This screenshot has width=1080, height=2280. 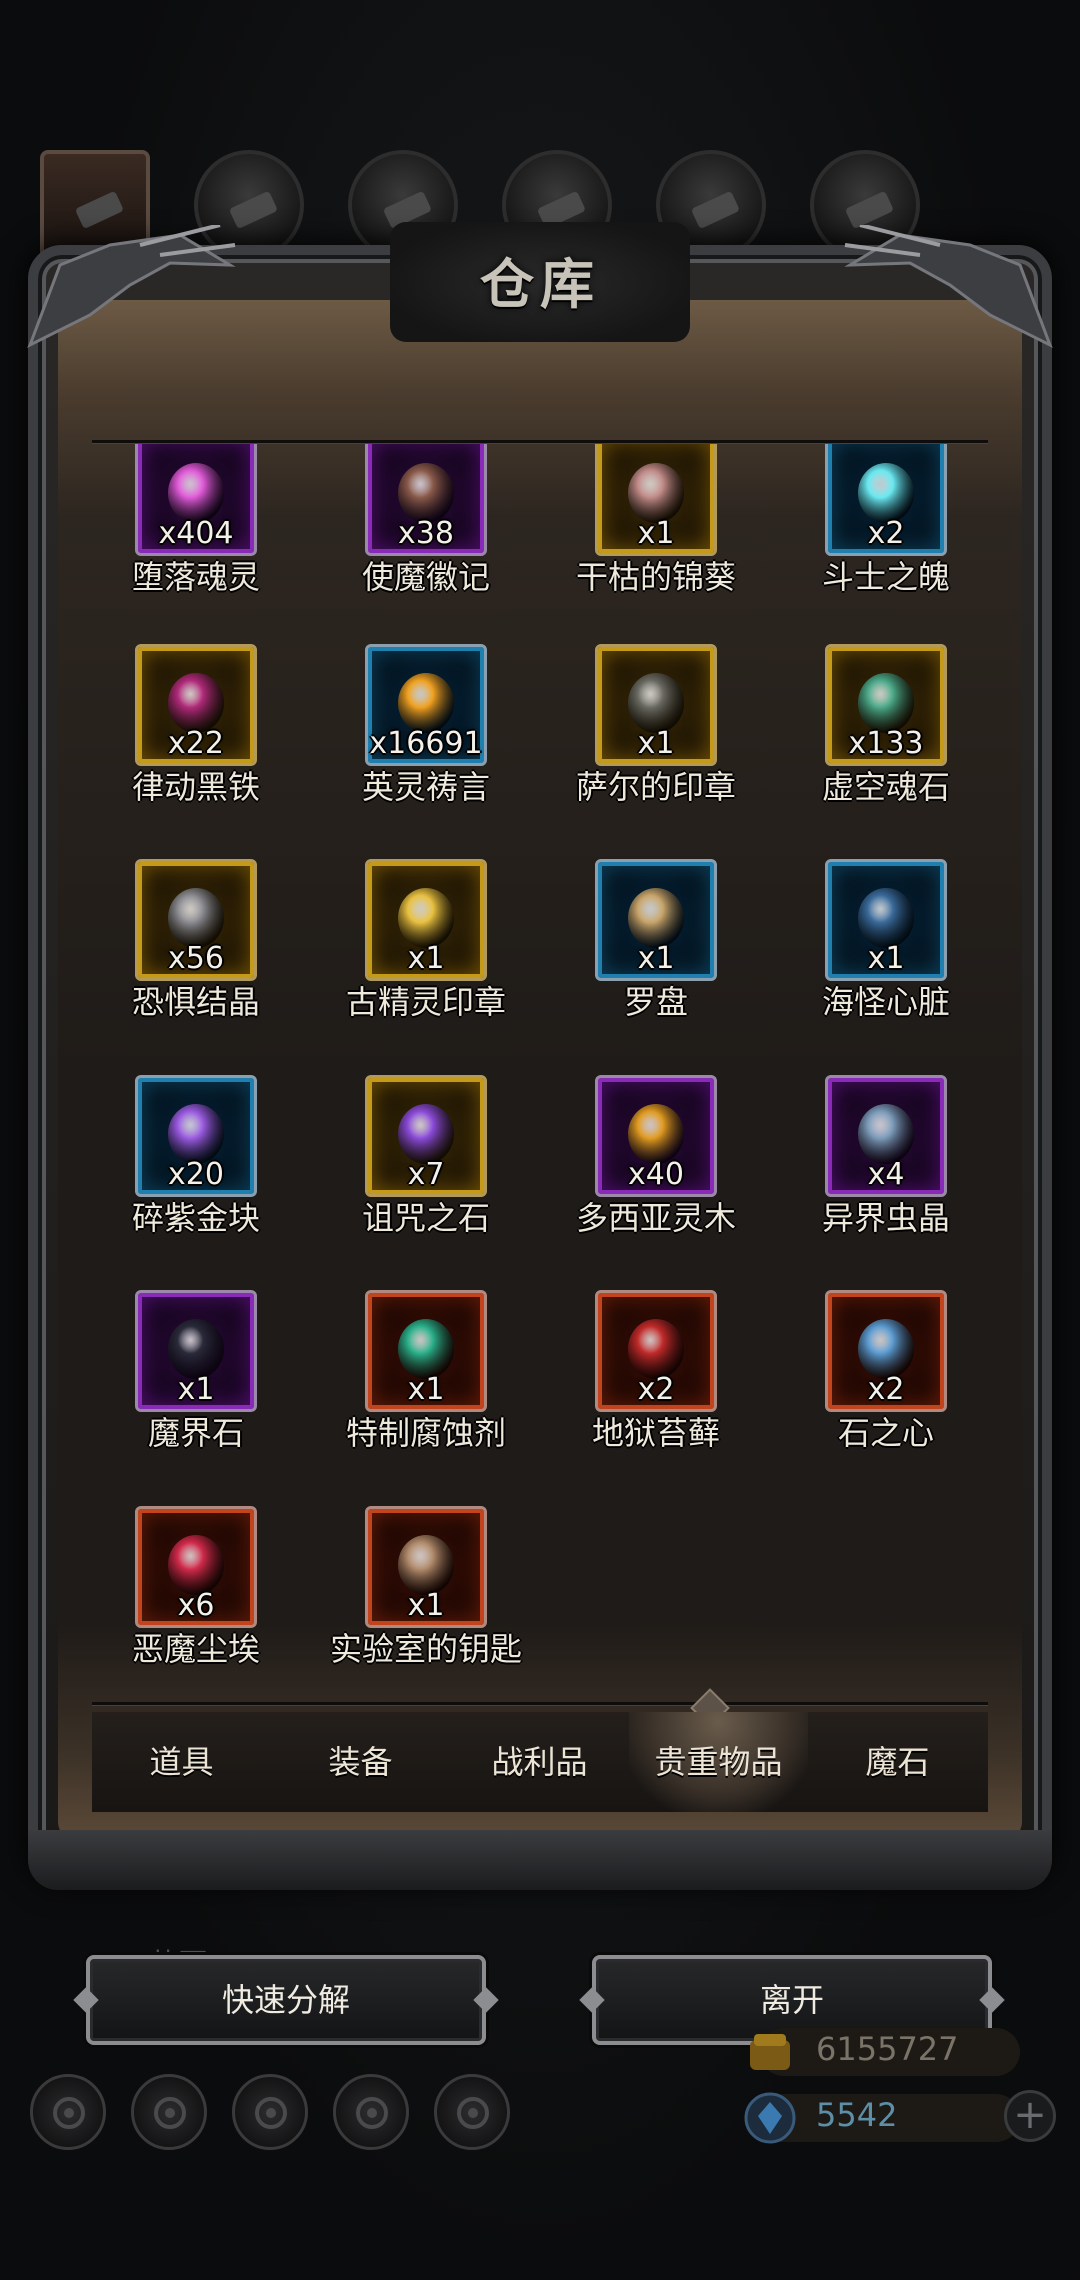 I want to click on item-quantity: x16691, so click(x=426, y=743).